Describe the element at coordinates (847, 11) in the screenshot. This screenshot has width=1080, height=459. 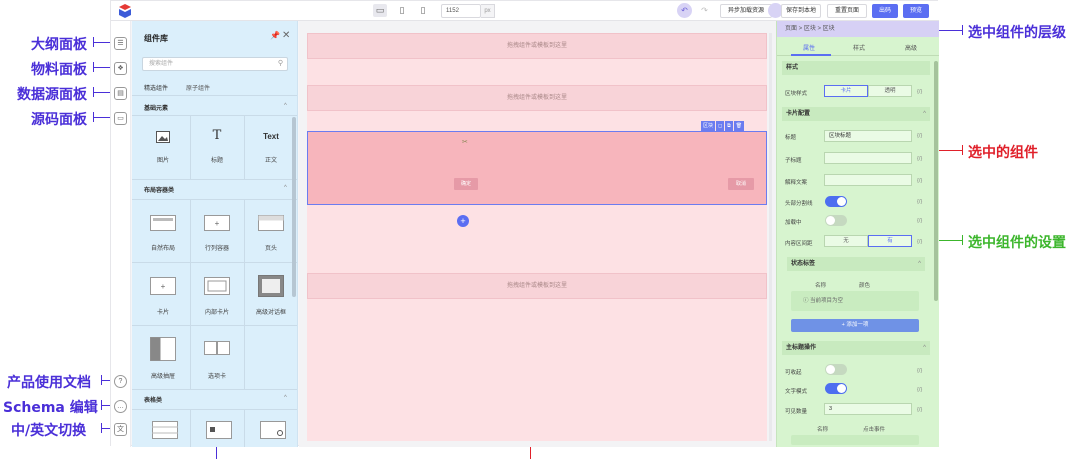
I see `reset-page-button: 重置页面` at that location.